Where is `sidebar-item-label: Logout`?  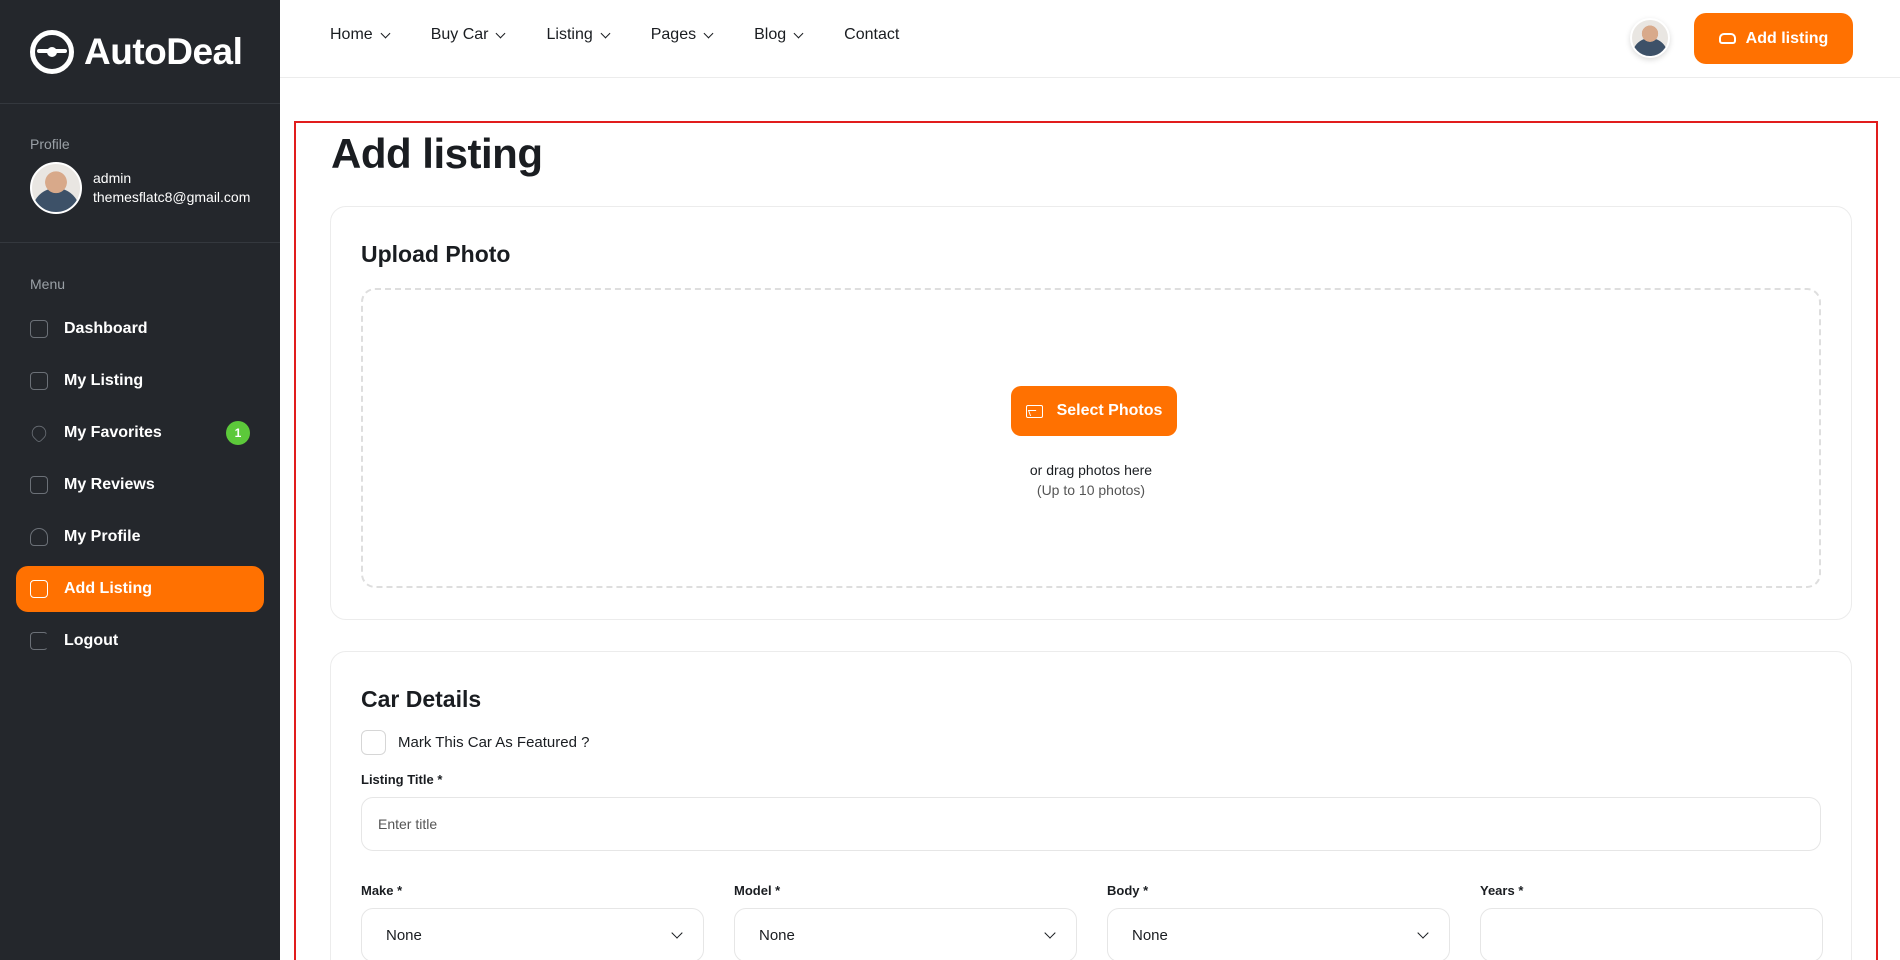
sidebar-item-label: Logout is located at coordinates (91, 640).